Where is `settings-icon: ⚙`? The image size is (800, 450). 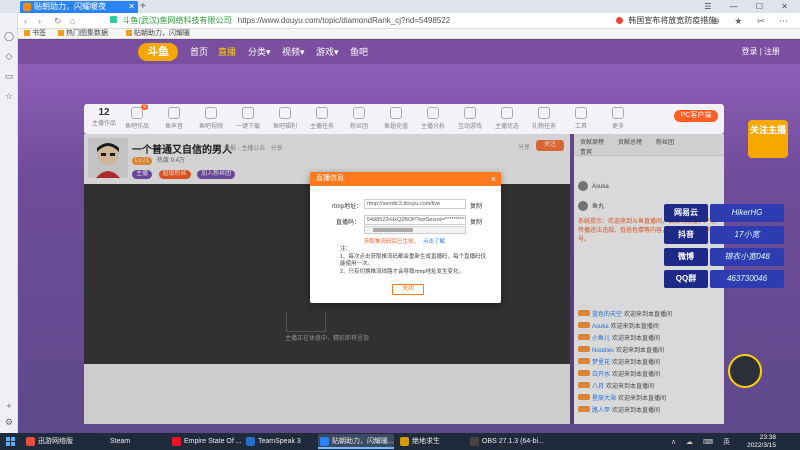
settings-icon: ⚙ is located at coordinates (9, 422).